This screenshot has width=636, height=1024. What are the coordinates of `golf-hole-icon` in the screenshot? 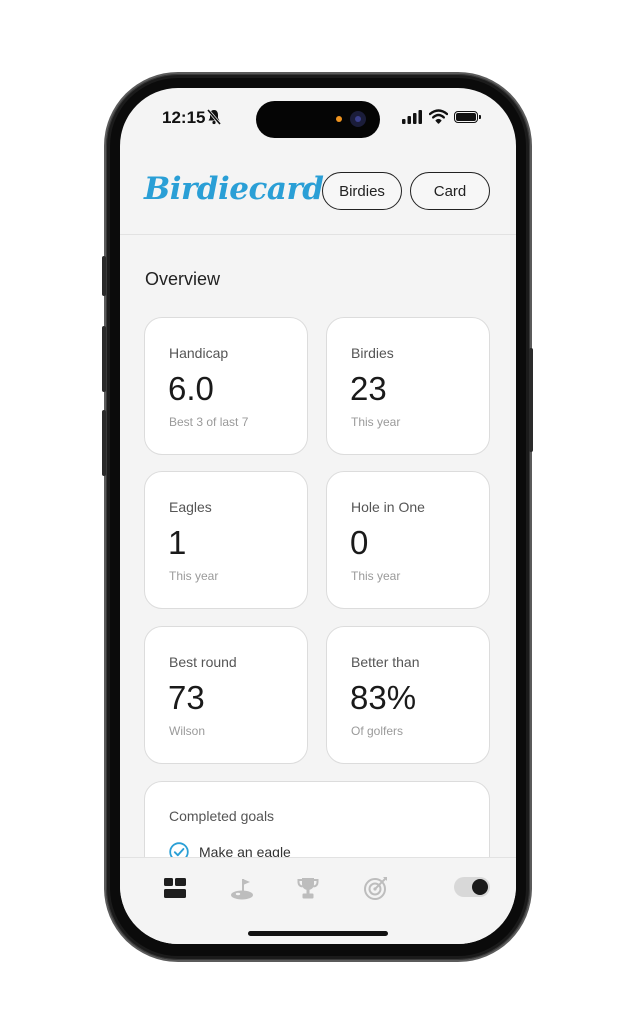 It's located at (242, 888).